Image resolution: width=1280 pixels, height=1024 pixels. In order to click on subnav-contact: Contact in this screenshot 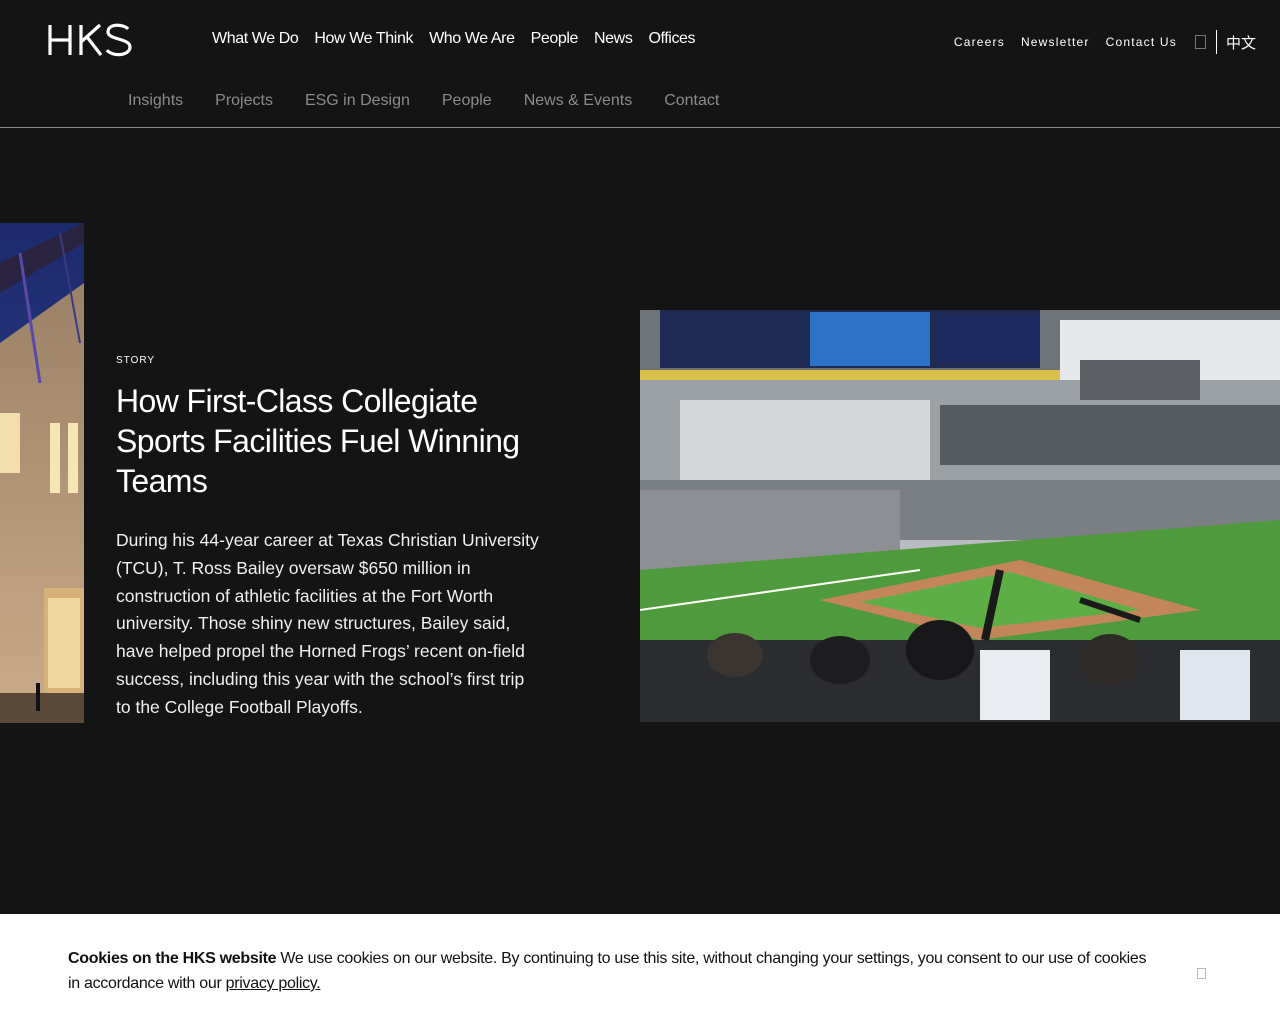, I will do `click(691, 101)`.